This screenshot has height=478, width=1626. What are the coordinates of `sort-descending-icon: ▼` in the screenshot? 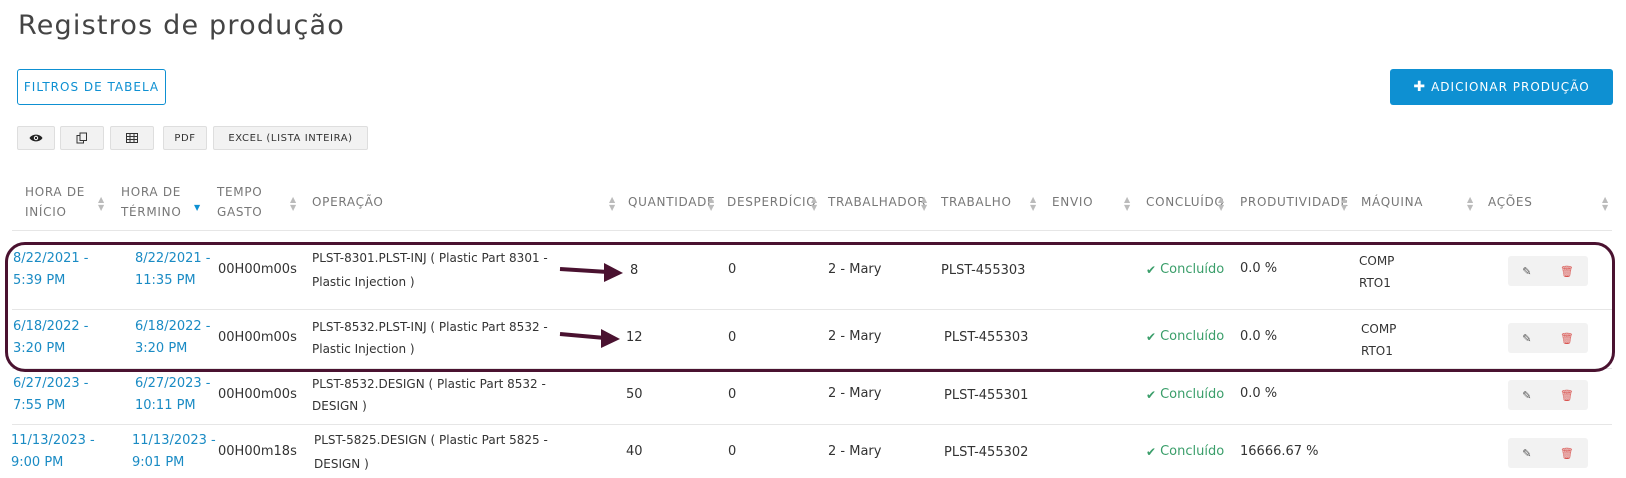 It's located at (197, 208).